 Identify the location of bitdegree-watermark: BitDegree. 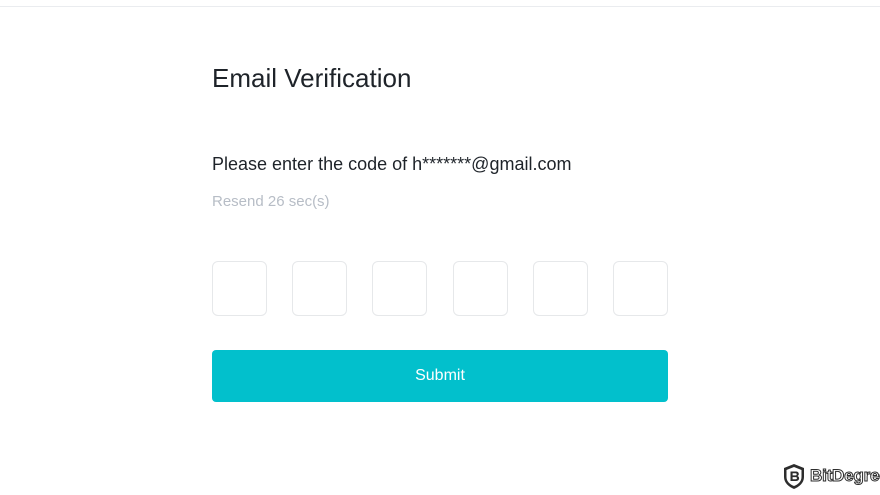
(831, 476).